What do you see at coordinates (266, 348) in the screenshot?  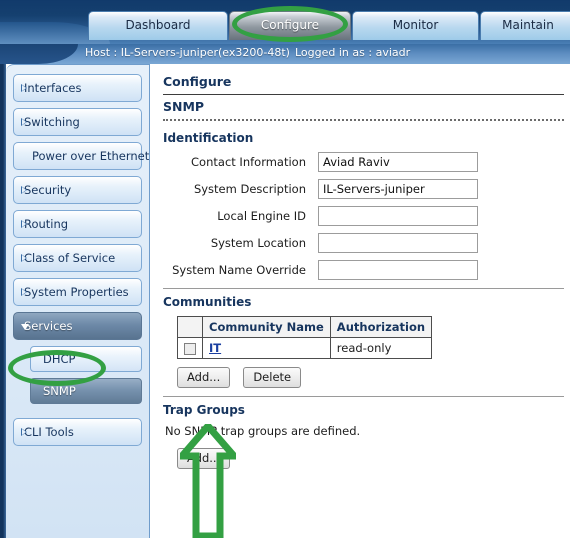 I see `cell-community-name: IT` at bounding box center [266, 348].